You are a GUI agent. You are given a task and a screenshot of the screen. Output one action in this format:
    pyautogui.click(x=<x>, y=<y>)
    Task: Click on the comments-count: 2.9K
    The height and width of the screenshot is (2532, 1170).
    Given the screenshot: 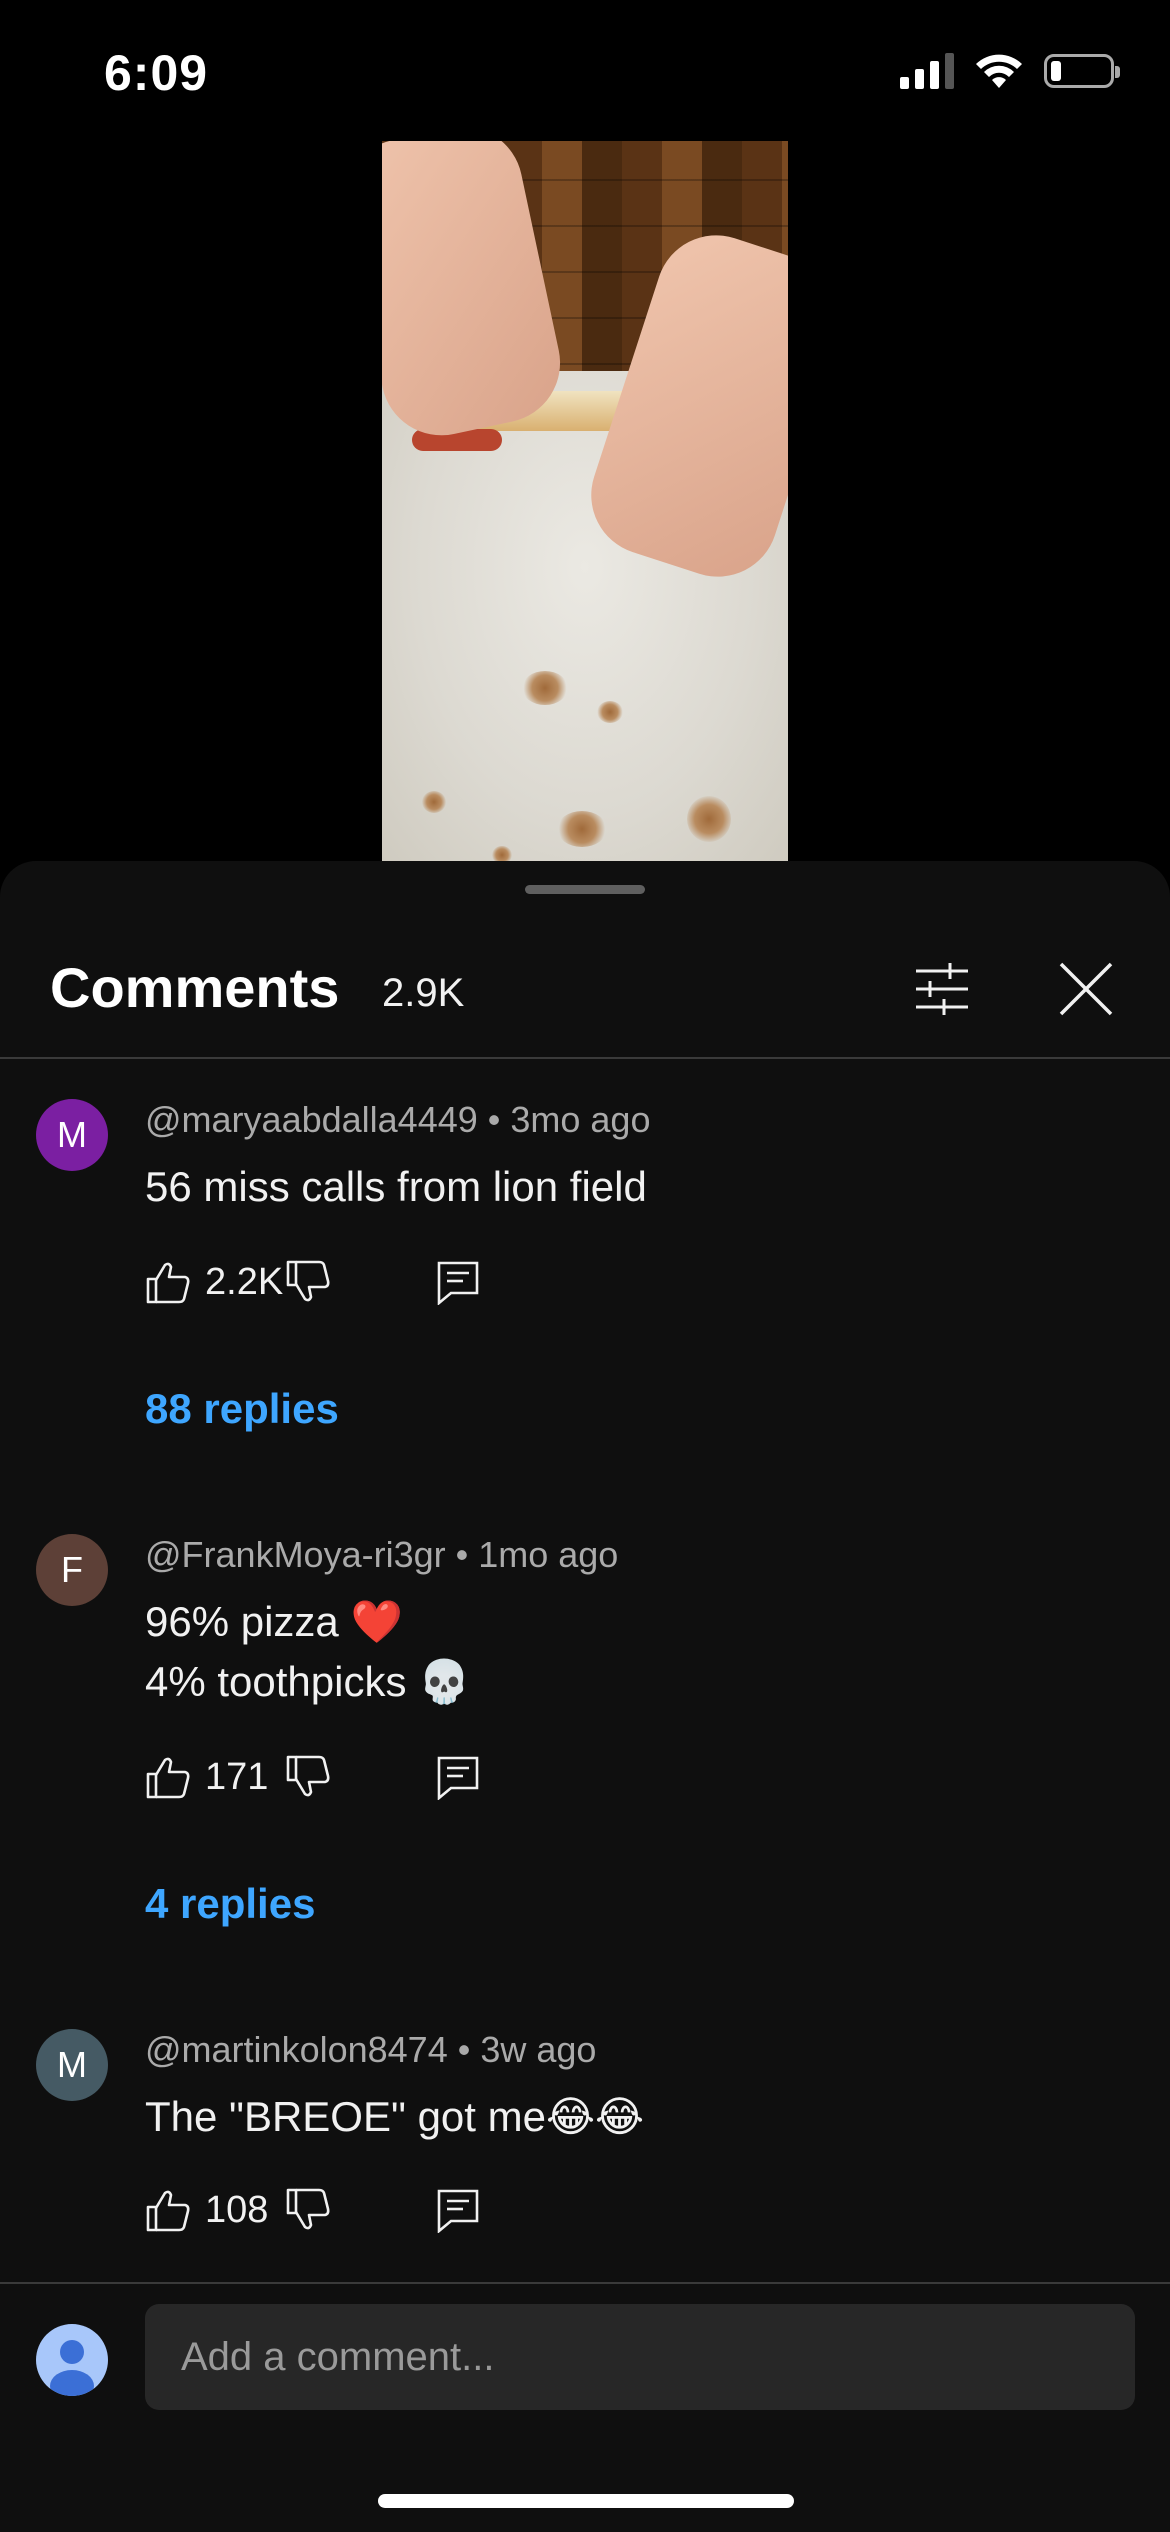 What is the action you would take?
    pyautogui.click(x=423, y=993)
    